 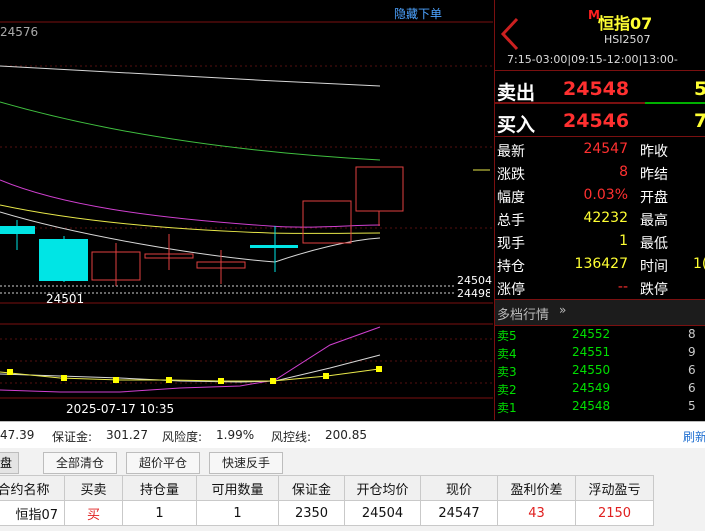 I want to click on col-header: 可用数量, so click(x=237, y=488).